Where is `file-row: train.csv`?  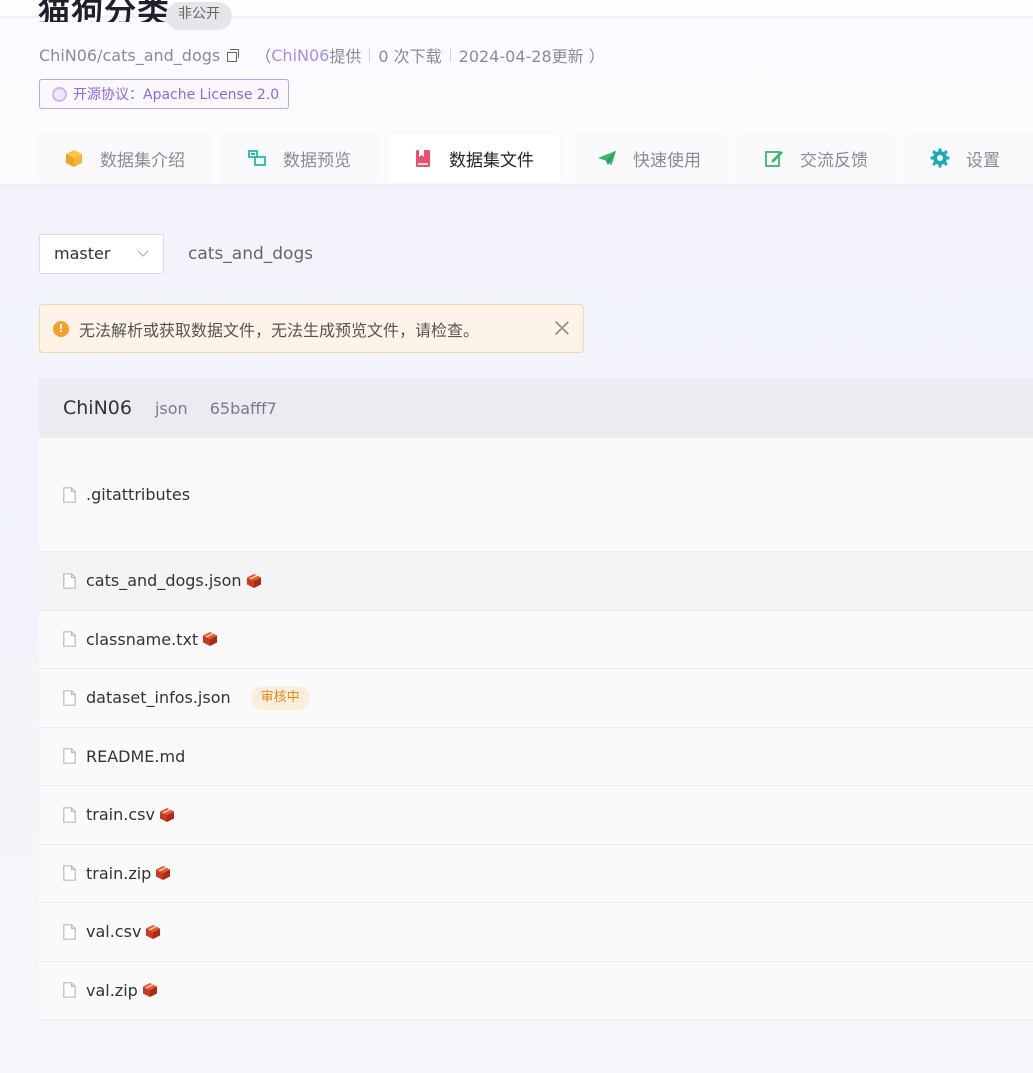 file-row: train.csv is located at coordinates (536, 815).